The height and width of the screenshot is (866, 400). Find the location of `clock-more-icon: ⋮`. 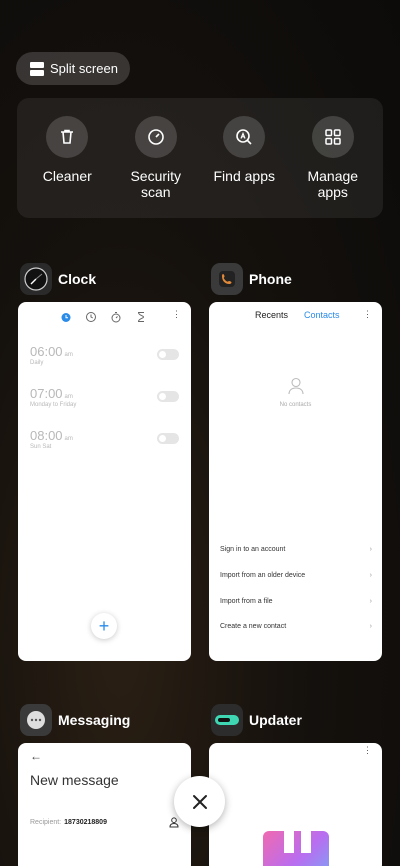

clock-more-icon: ⋮ is located at coordinates (176, 314).